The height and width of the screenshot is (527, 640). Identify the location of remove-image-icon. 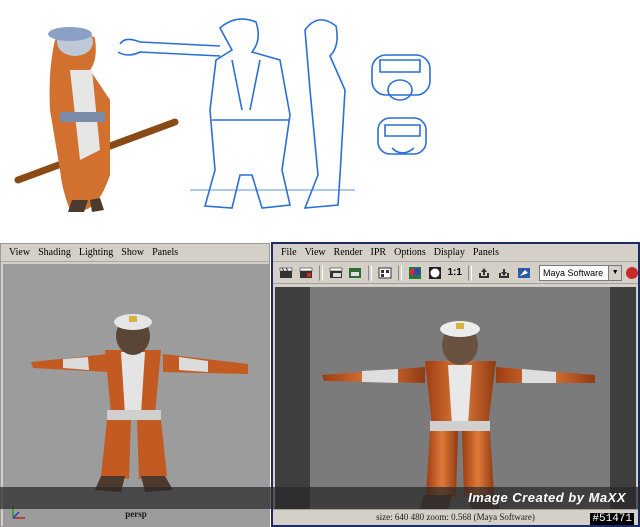
(504, 273).